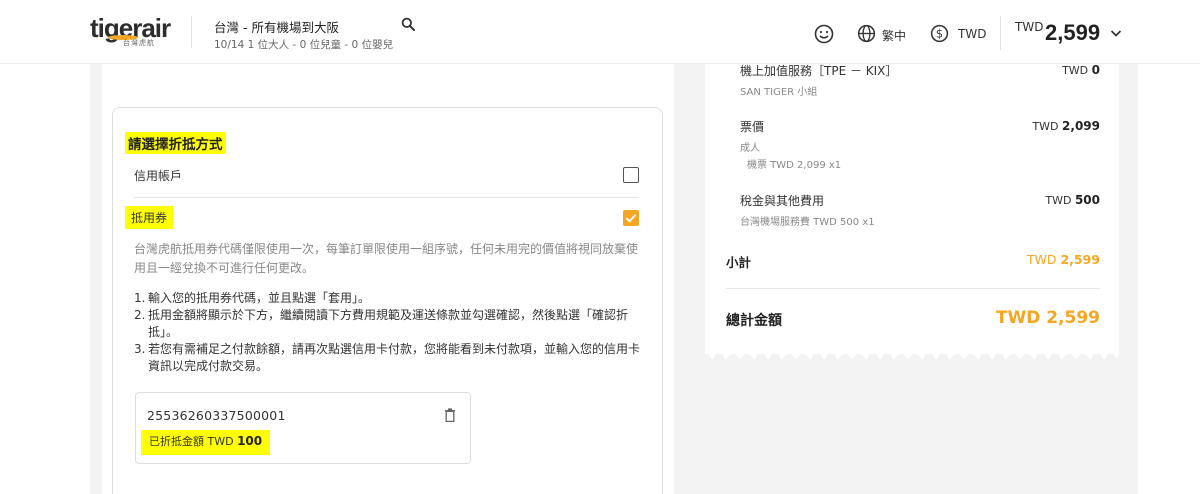  What do you see at coordinates (1087, 200) in the screenshot?
I see `summary-item-value: 500` at bounding box center [1087, 200].